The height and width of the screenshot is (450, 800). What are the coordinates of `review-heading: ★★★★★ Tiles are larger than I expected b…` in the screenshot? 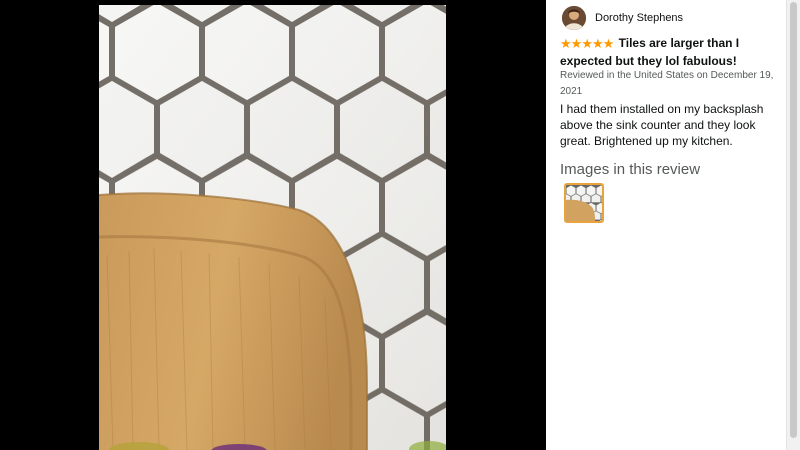 It's located at (670, 52).